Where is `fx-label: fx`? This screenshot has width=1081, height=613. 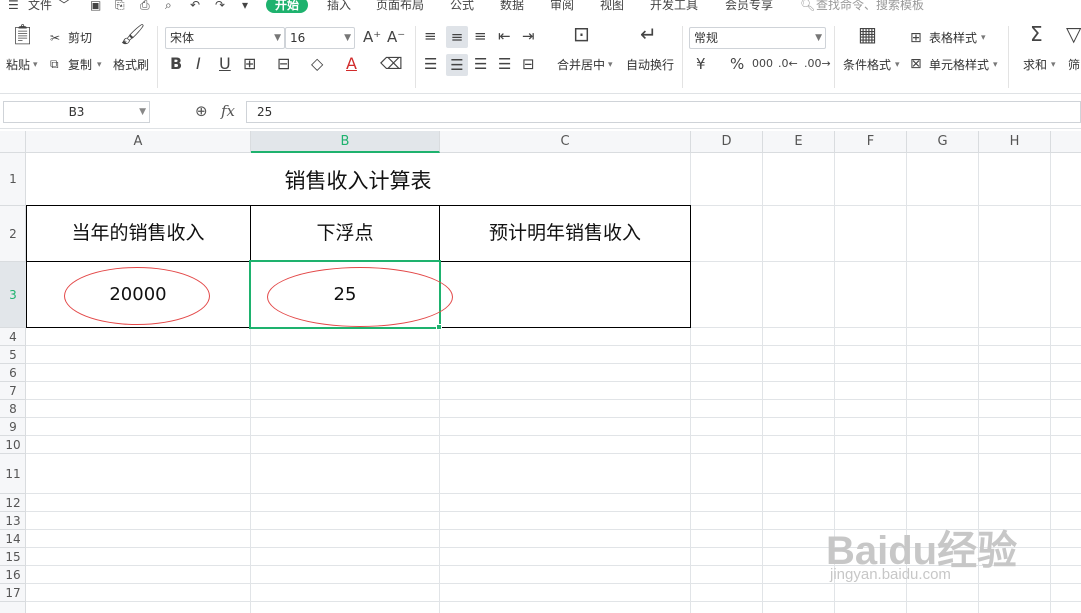
fx-label: fx is located at coordinates (228, 111).